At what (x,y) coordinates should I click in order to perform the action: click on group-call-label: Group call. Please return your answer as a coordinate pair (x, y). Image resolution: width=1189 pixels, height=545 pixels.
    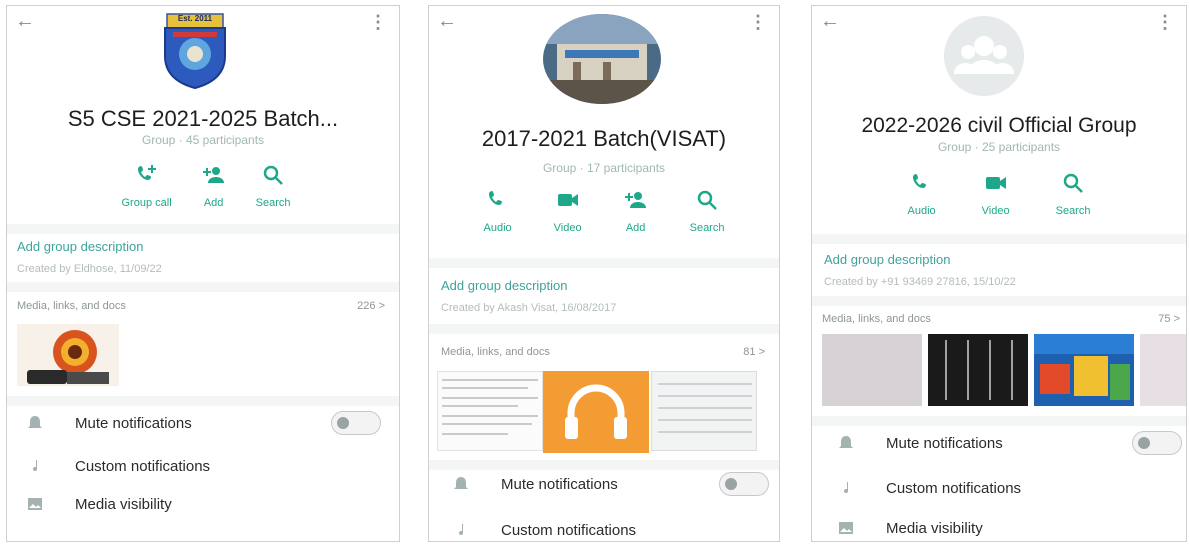
    Looking at the image, I should click on (146, 203).